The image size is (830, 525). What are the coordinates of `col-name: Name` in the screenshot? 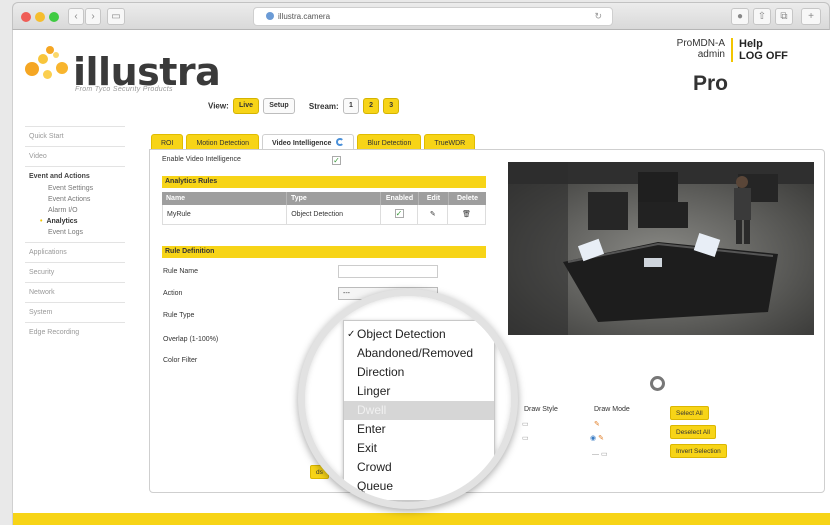 It's located at (176, 198).